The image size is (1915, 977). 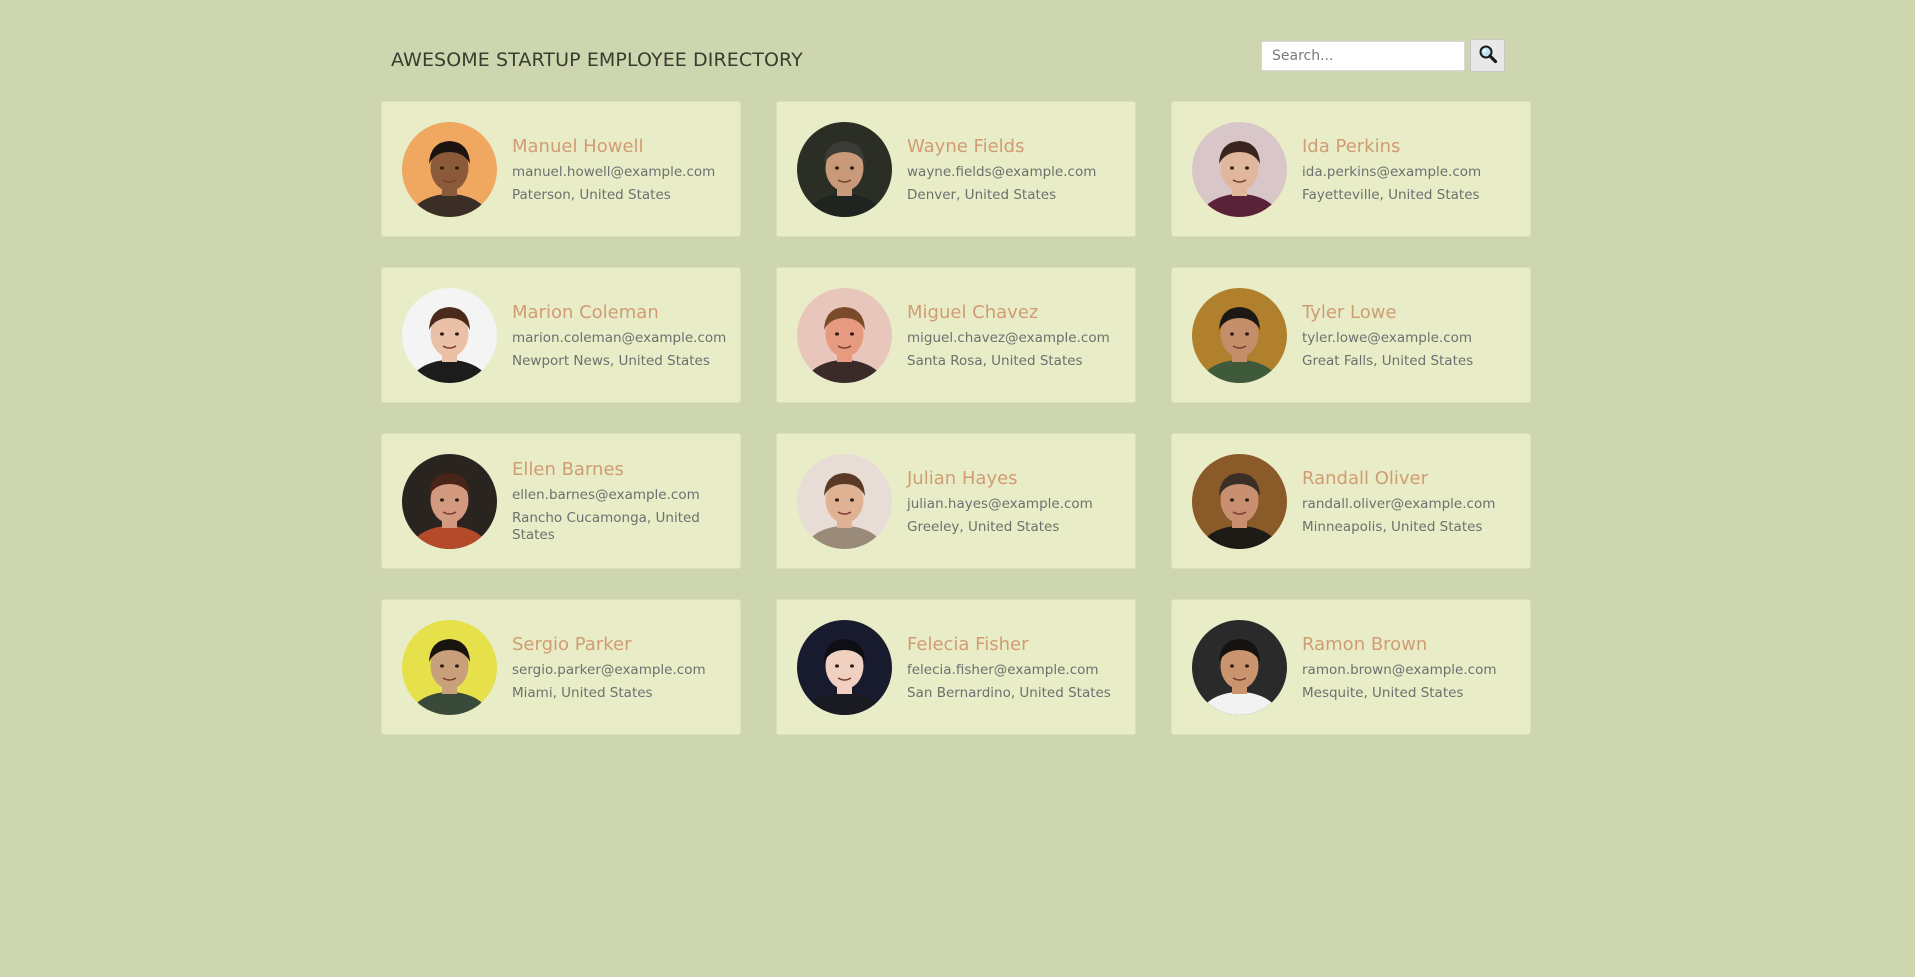 What do you see at coordinates (1391, 194) in the screenshot?
I see `employee-location: Fayetteville, United States` at bounding box center [1391, 194].